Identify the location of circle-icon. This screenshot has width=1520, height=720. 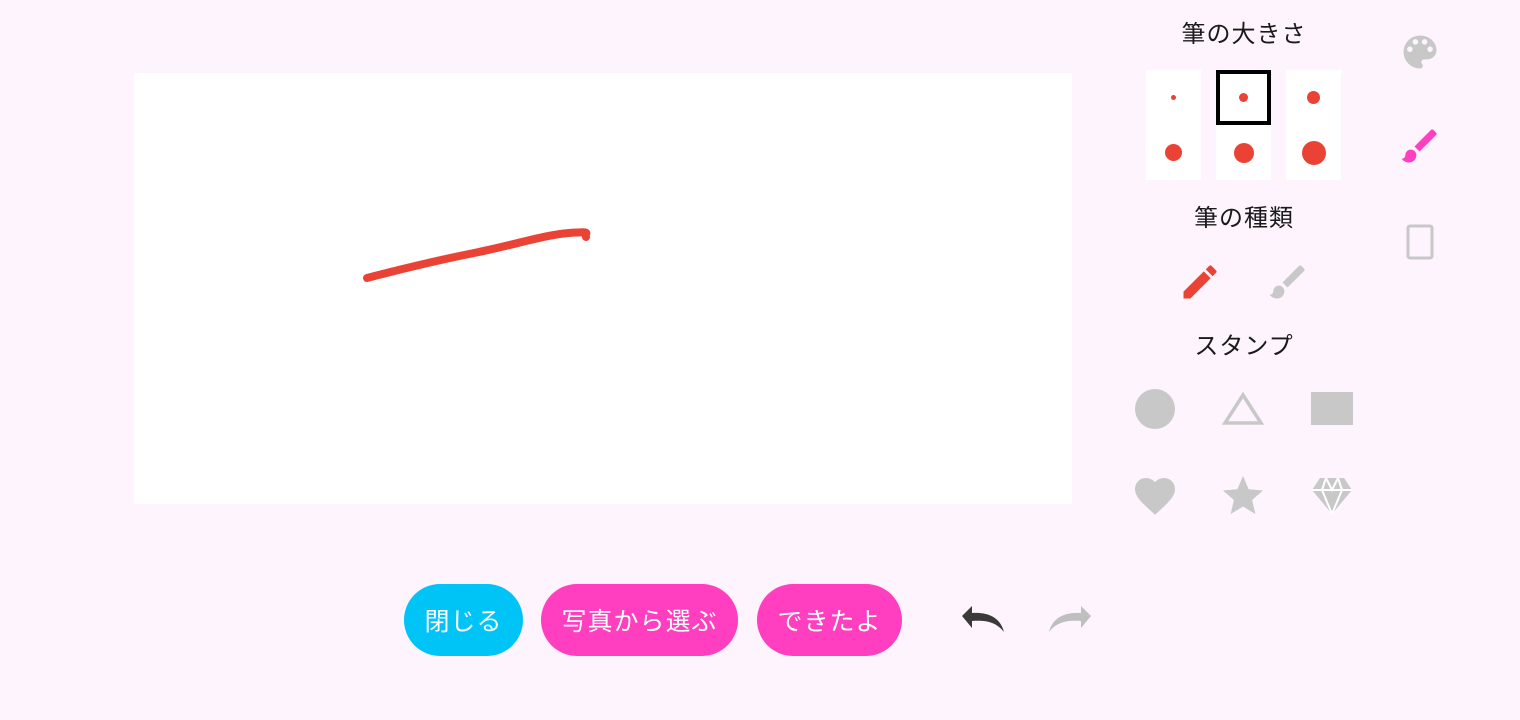
(1155, 409).